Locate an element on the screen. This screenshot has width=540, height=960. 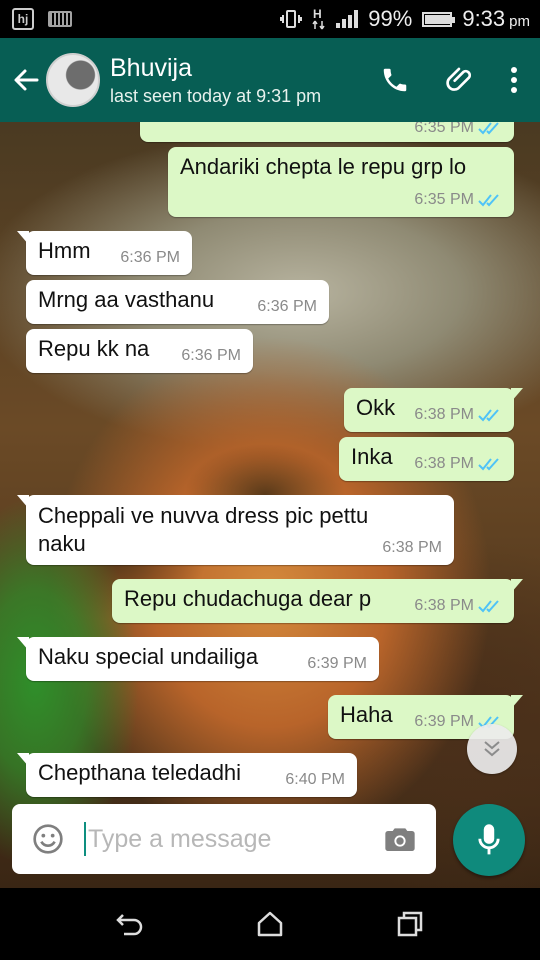
message-bubble: Repu chudachuga dear p 6:38 PM is located at coordinates (317, 601).